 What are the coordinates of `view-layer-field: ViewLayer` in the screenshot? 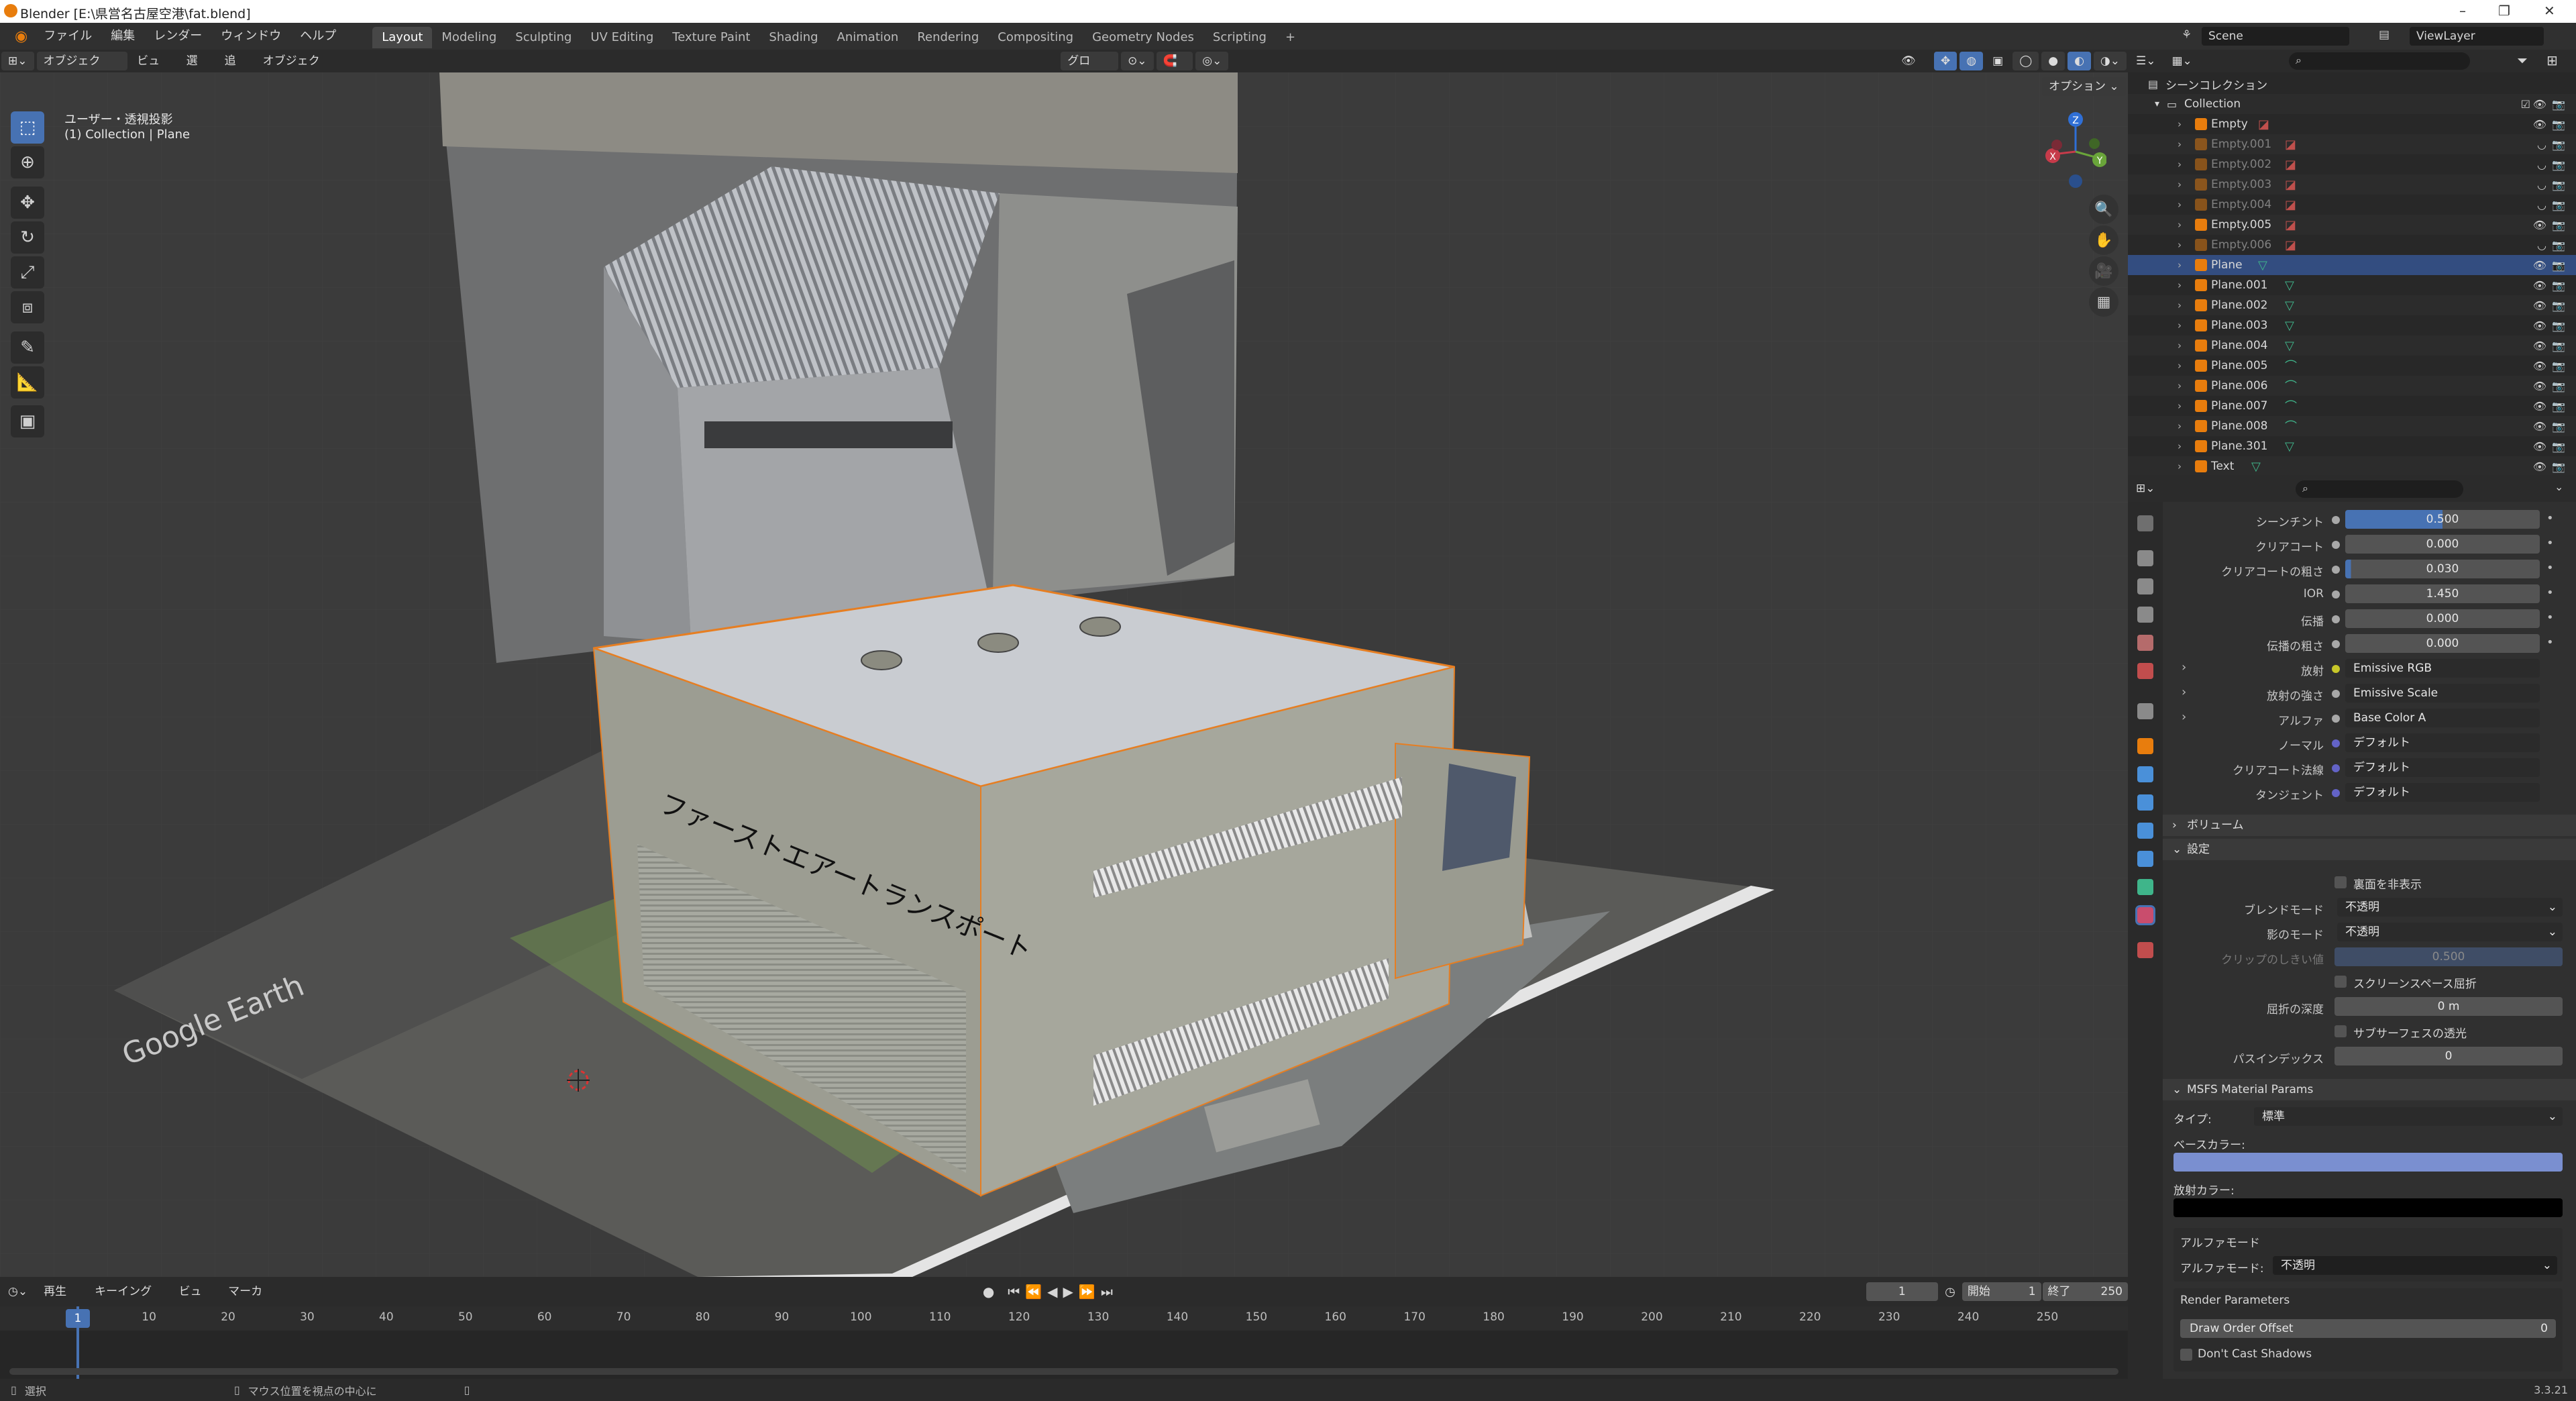 It's located at (2477, 36).